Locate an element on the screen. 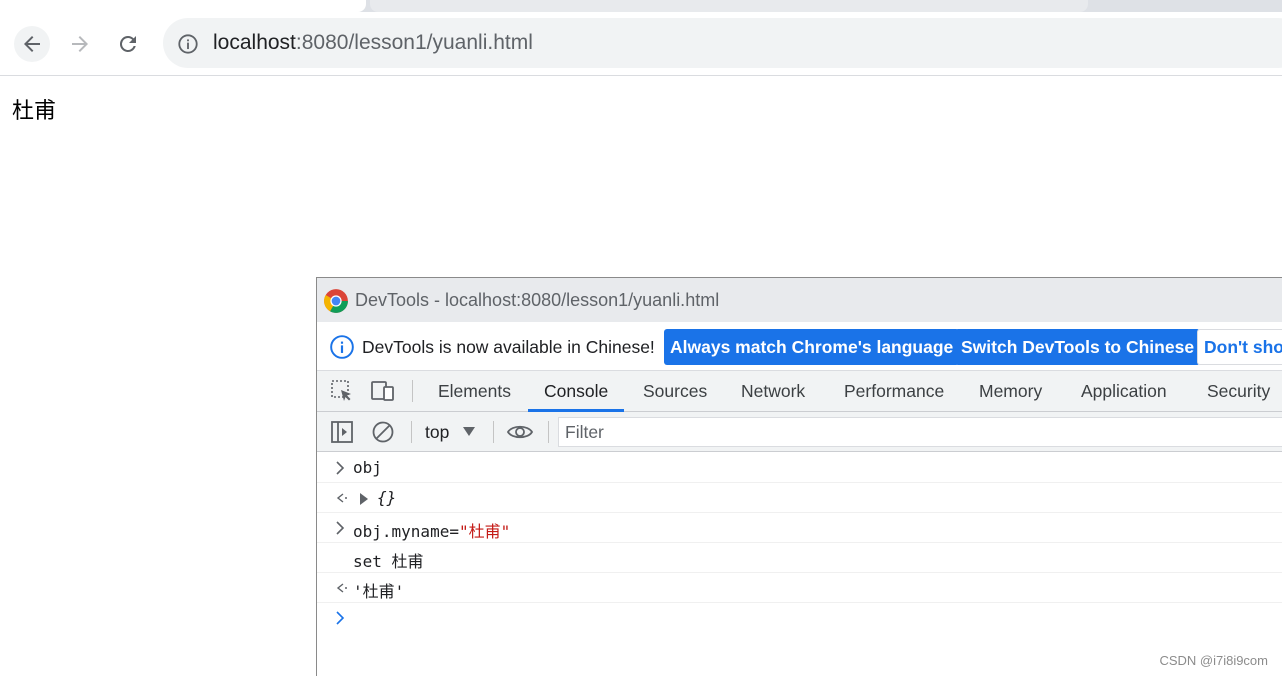 This screenshot has width=1282, height=676. console-entry-log: set 杜甫 is located at coordinates (799, 558).